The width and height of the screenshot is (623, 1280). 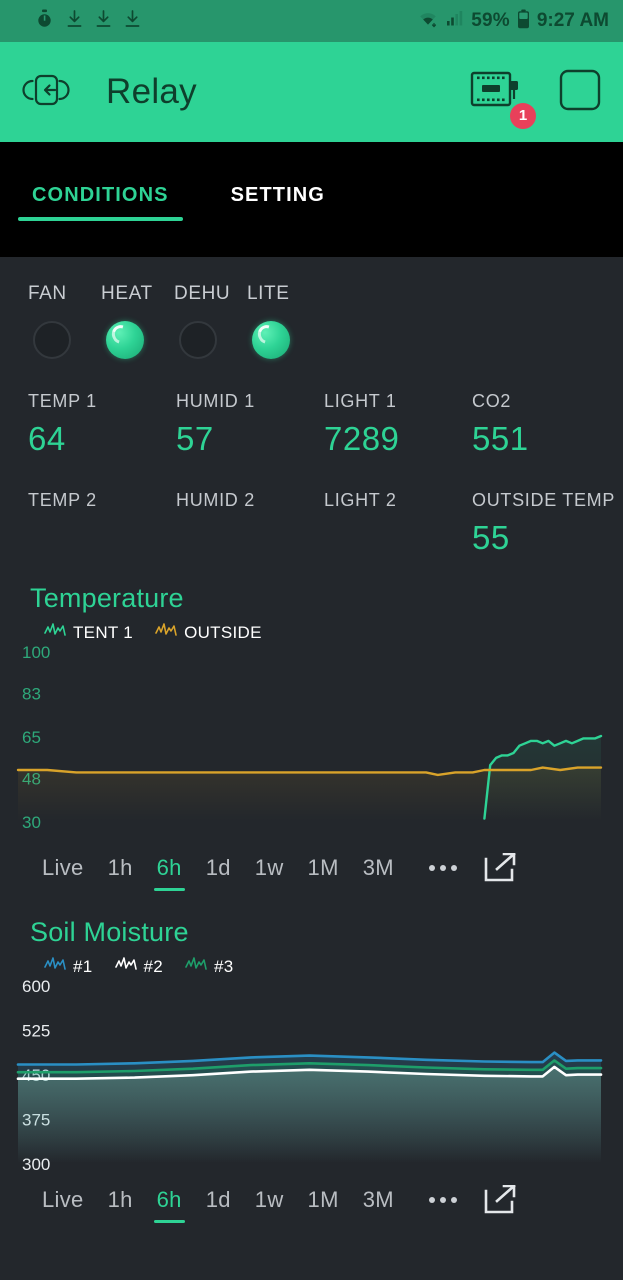 I want to click on svg-text: 600, so click(x=36, y=986).